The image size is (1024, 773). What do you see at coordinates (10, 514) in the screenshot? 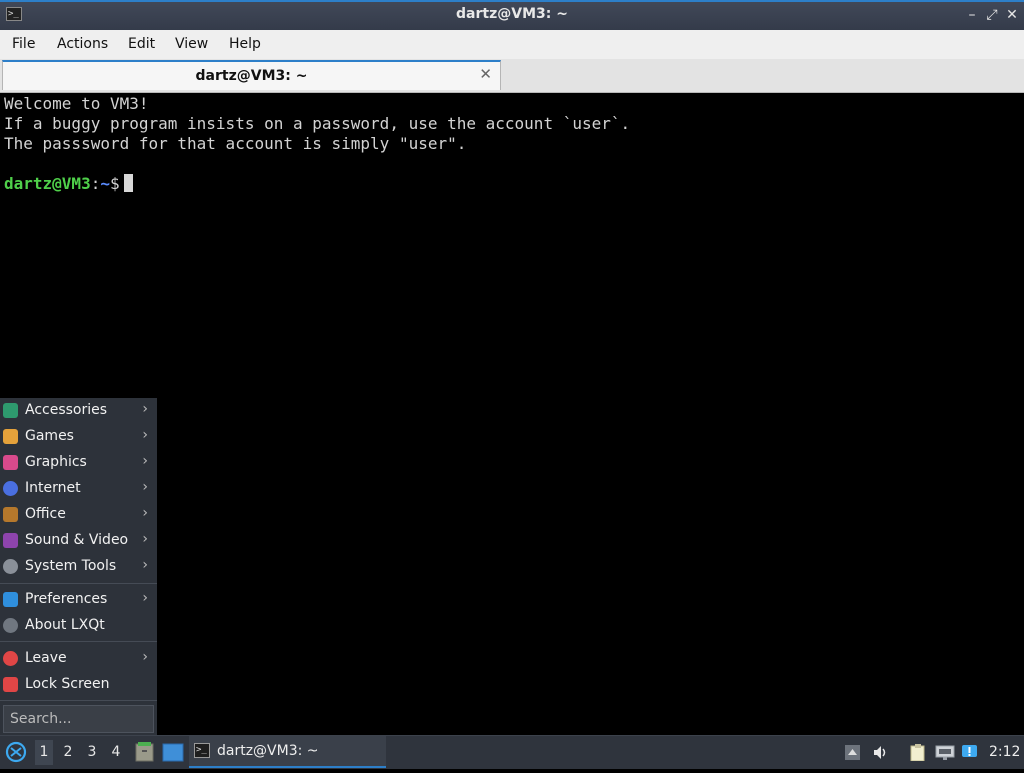
I see `office-icon` at bounding box center [10, 514].